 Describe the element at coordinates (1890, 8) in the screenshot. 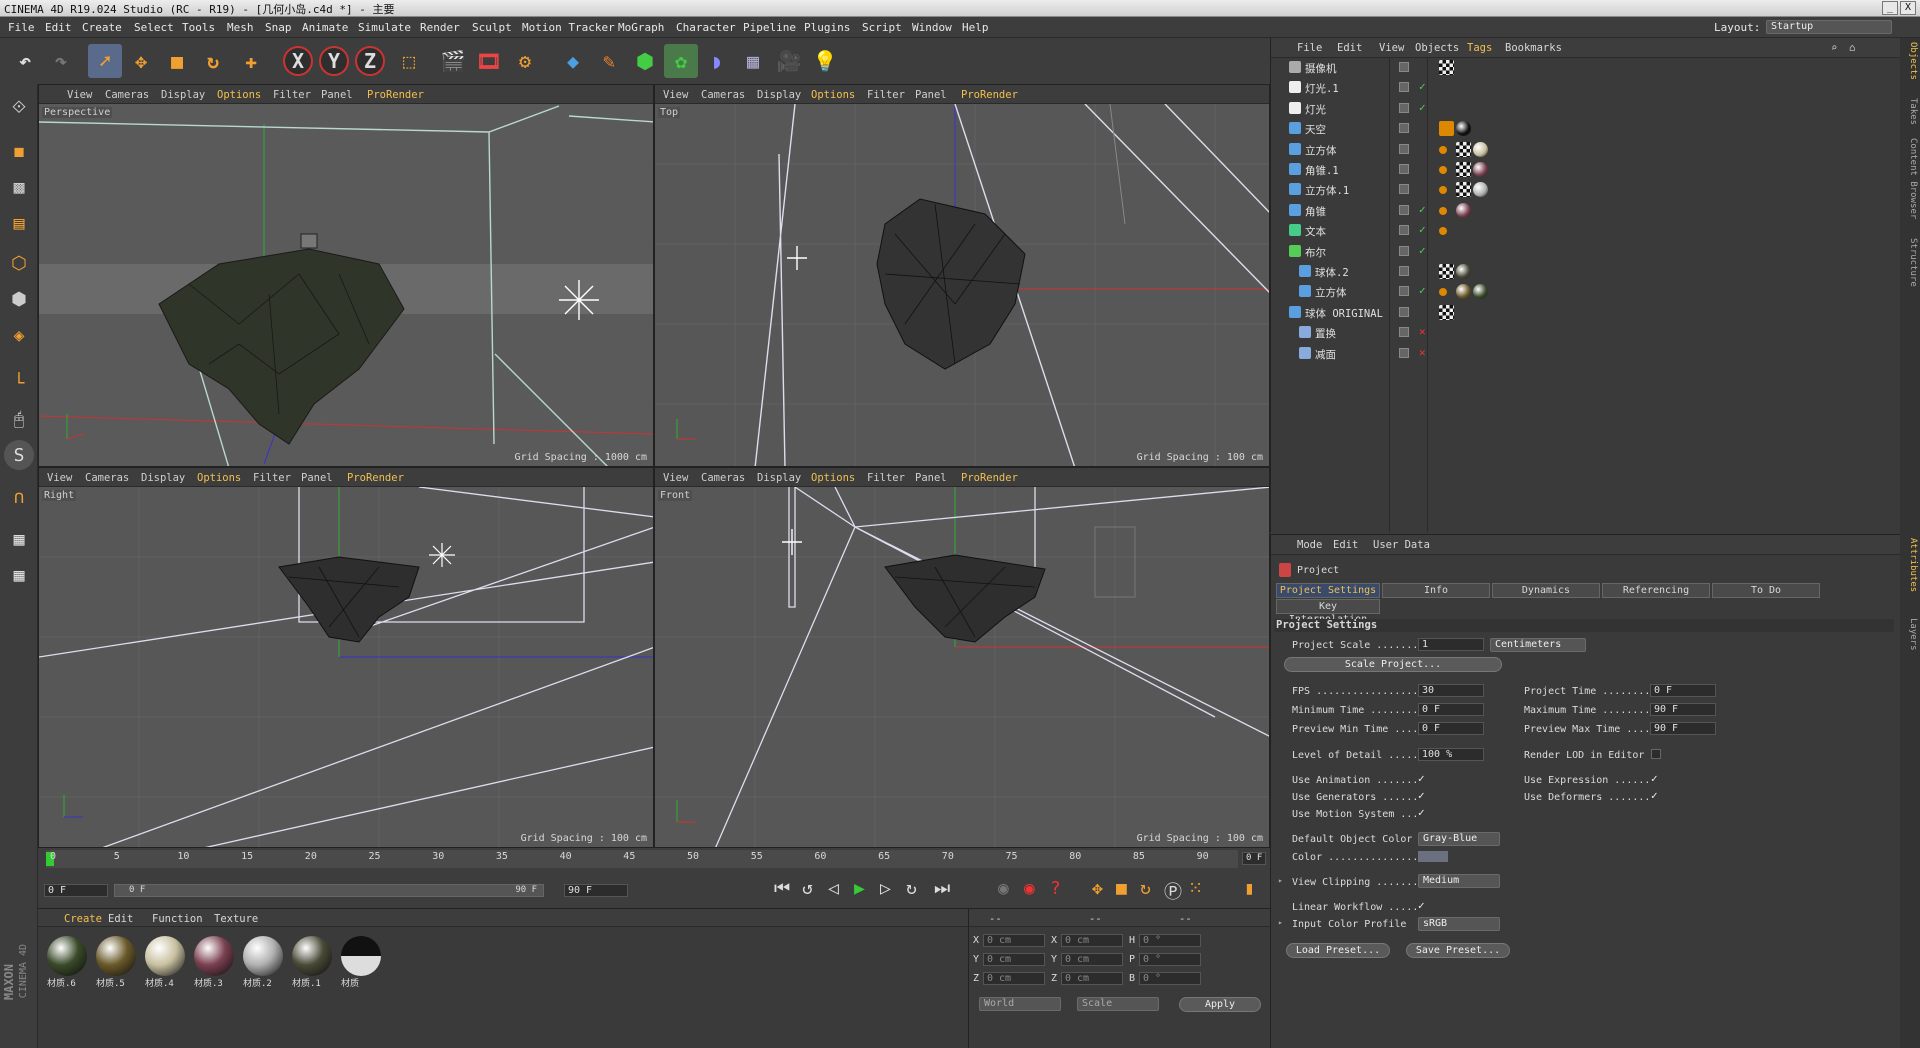

I see `minimize-button: _` at that location.